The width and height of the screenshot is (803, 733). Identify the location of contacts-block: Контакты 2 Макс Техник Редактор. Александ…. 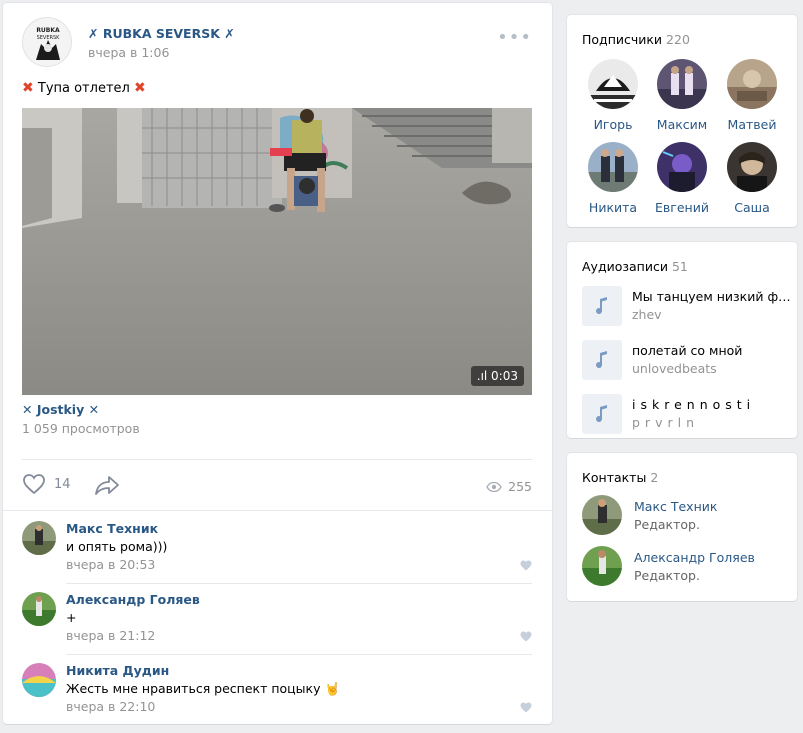
(682, 527).